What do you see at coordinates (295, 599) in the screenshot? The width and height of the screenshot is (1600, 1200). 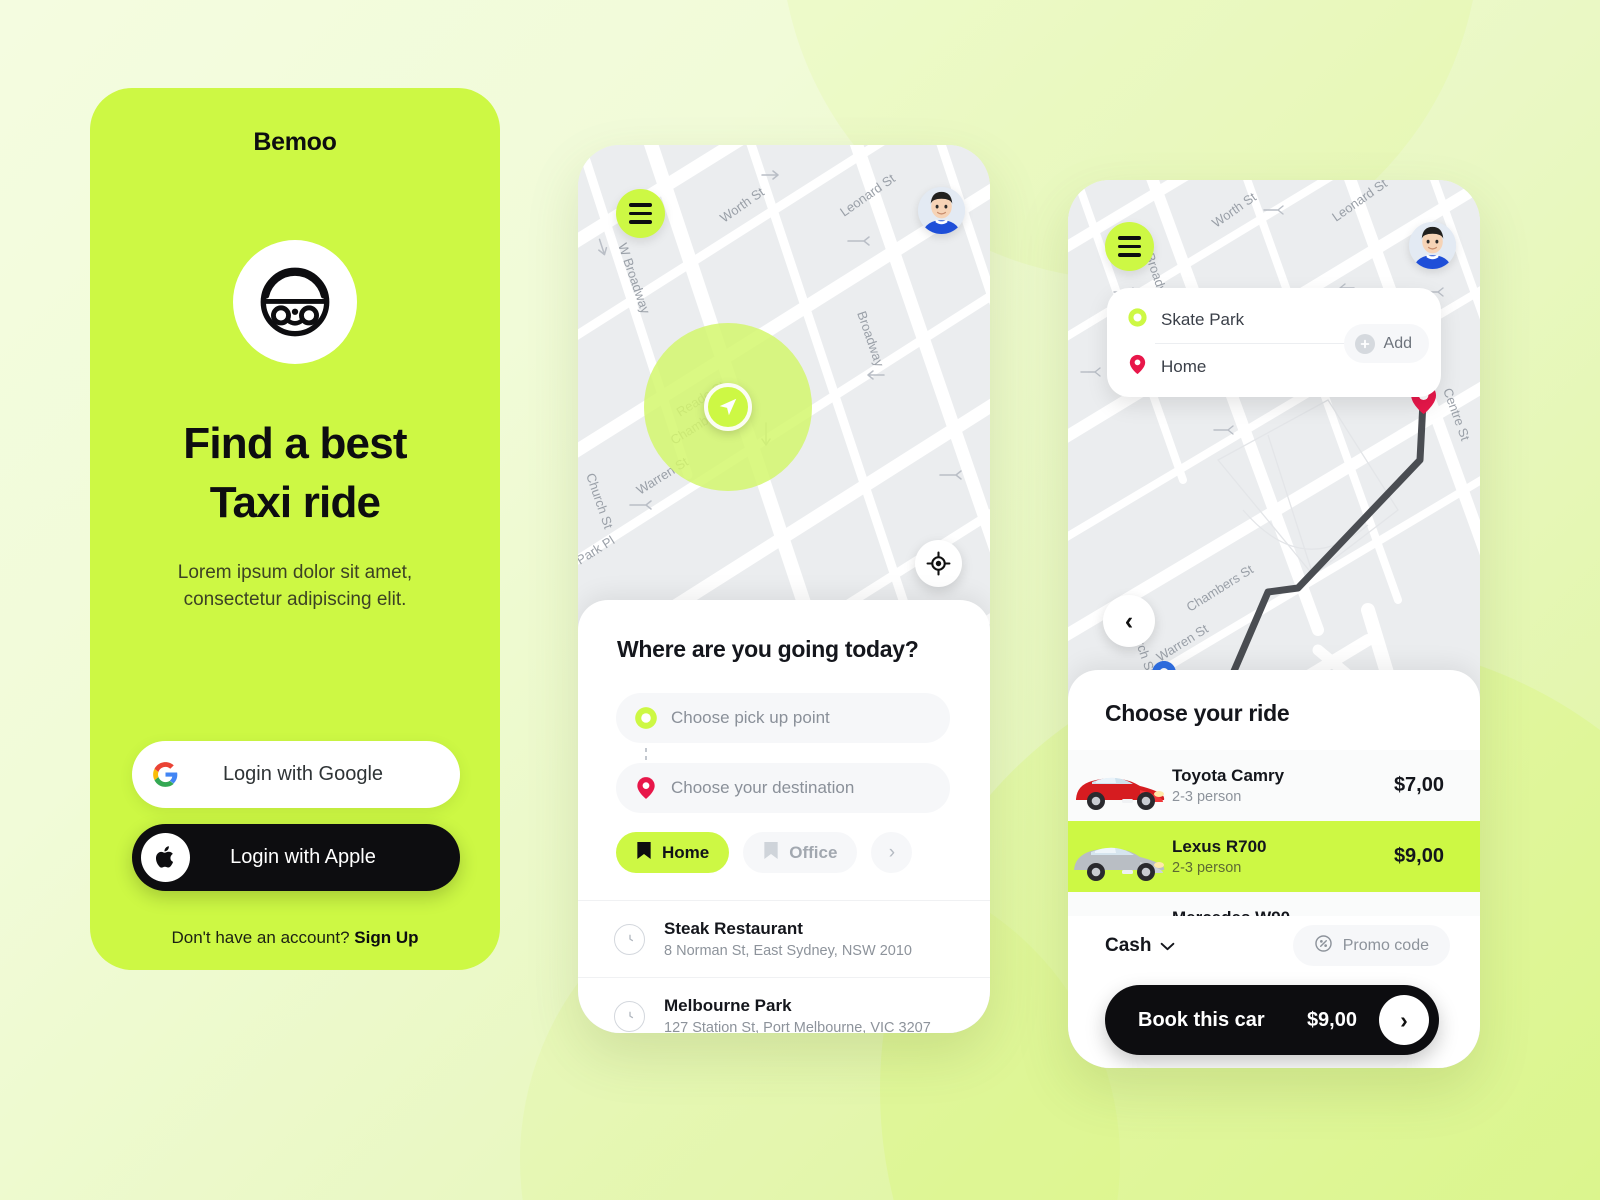 I see `hero-subtitle-line-2: consectetur adipiscing elit.` at bounding box center [295, 599].